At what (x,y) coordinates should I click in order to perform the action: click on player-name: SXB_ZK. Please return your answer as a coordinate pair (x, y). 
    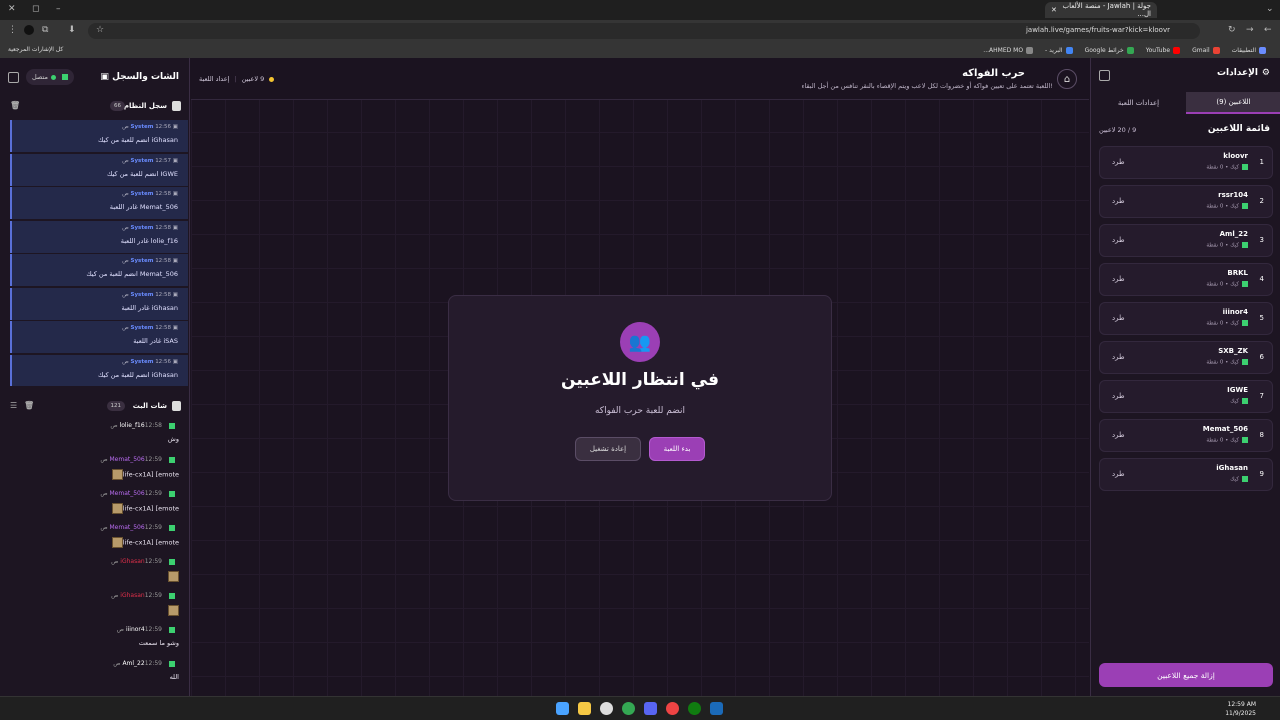
    Looking at the image, I should click on (1233, 351).